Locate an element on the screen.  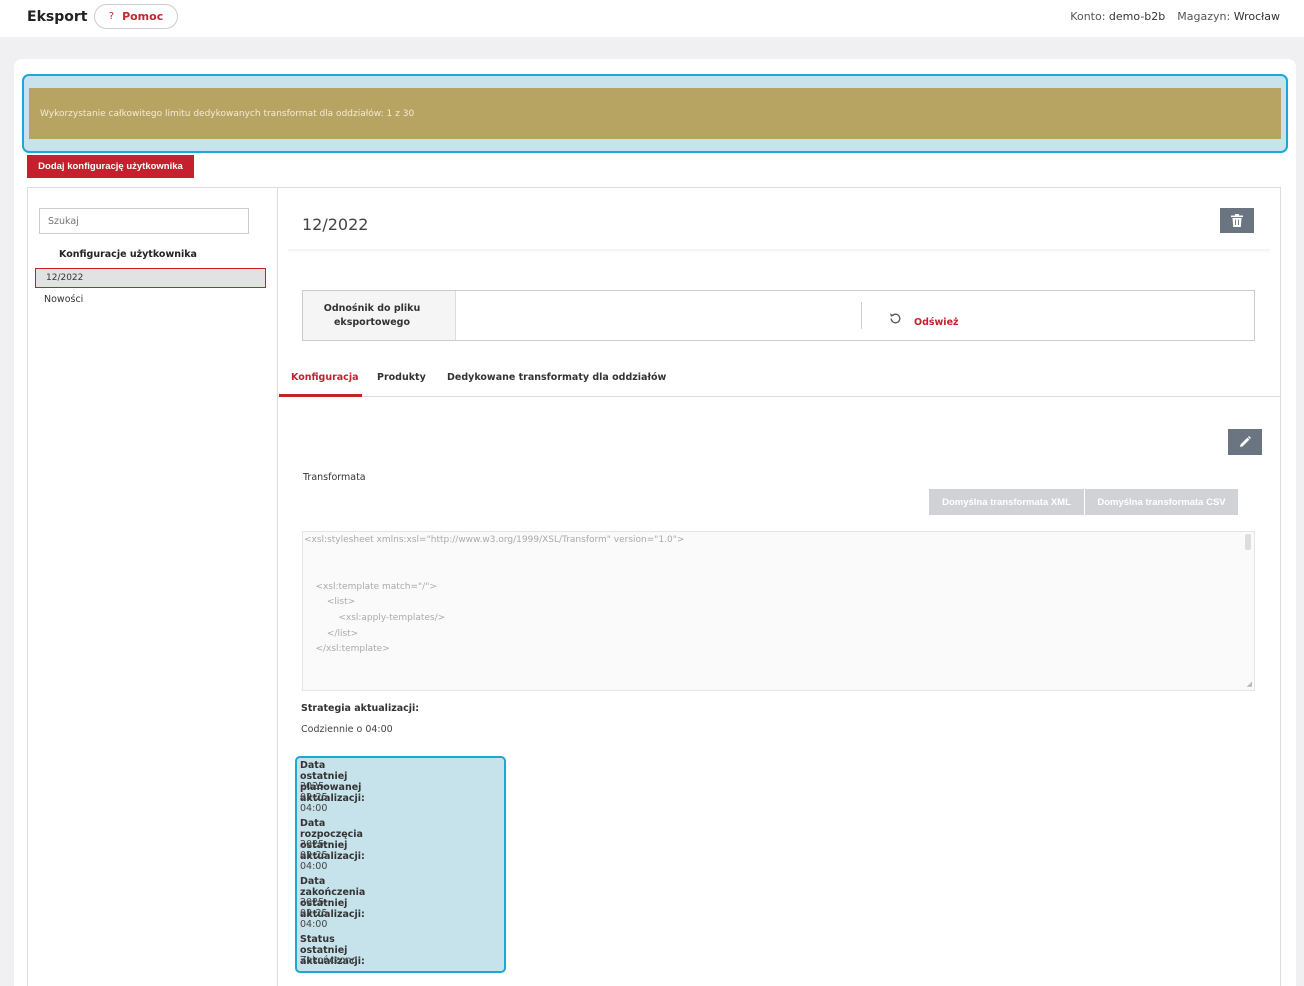
strategy-label: Strategia aktualizacji: is located at coordinates (360, 708).